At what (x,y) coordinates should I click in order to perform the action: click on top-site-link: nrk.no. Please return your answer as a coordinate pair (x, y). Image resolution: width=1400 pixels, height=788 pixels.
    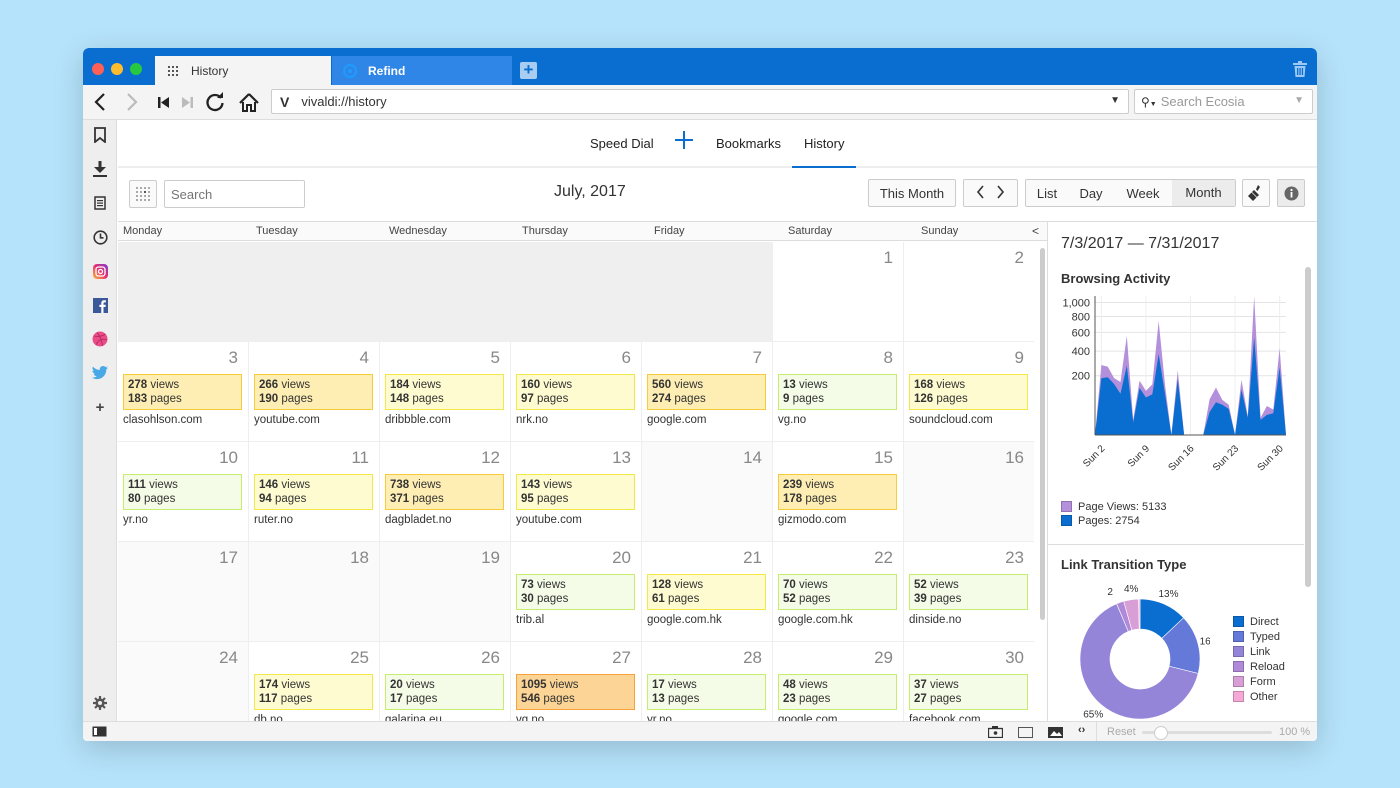
    Looking at the image, I should click on (532, 420).